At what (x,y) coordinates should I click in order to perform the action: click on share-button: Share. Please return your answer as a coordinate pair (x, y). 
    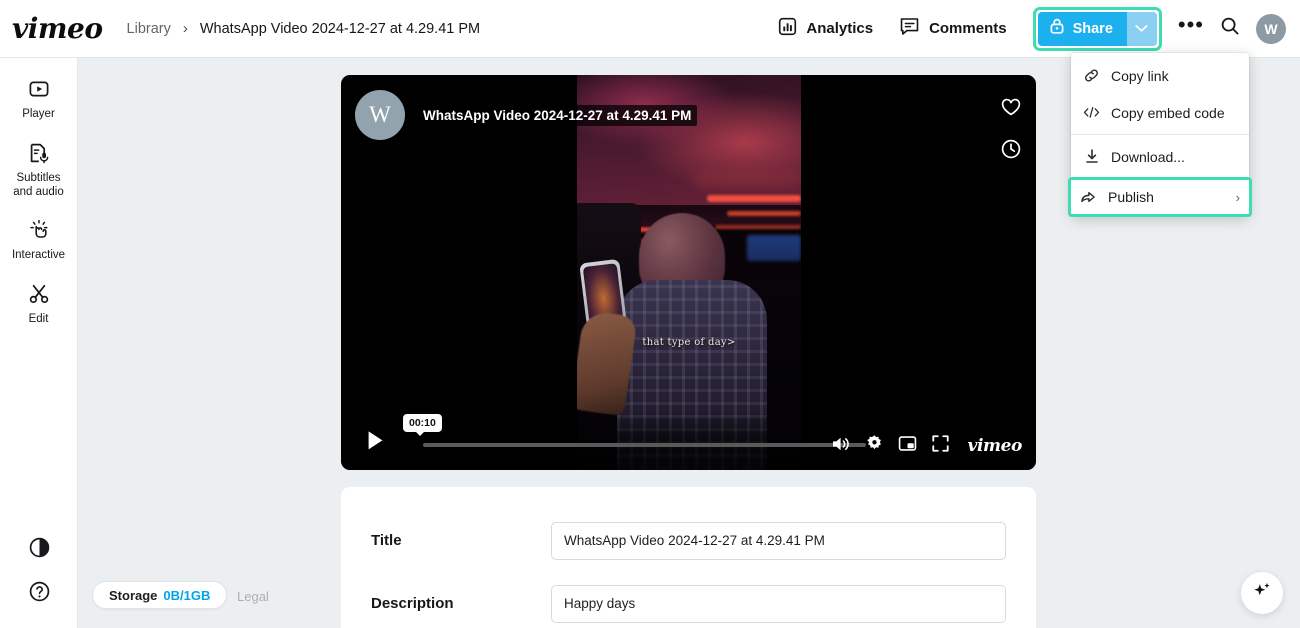
    Looking at the image, I should click on (1082, 28).